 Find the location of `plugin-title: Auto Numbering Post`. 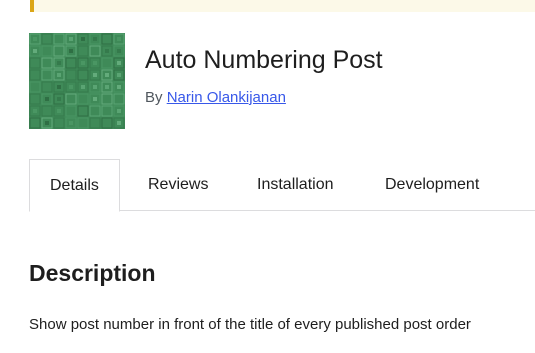

plugin-title: Auto Numbering Post is located at coordinates (264, 60).